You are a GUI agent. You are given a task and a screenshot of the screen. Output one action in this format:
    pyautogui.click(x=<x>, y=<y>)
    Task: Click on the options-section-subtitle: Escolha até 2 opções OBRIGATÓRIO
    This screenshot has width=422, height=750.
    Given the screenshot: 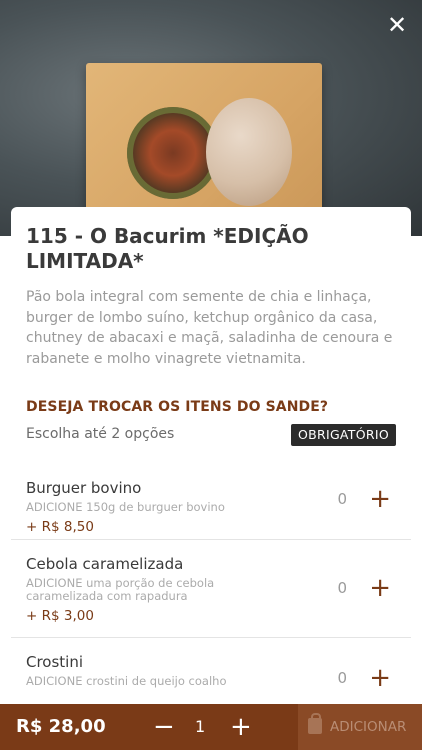 What is the action you would take?
    pyautogui.click(x=211, y=435)
    